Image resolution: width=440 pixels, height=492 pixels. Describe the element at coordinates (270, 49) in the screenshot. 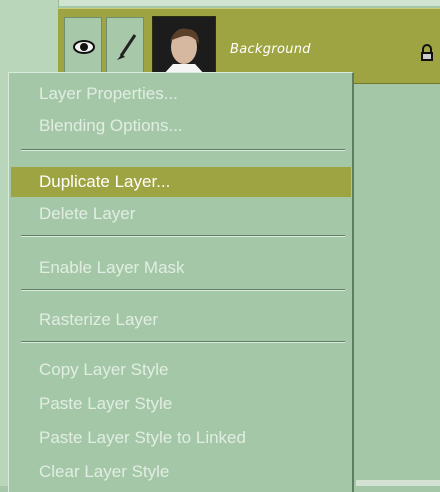

I see `layer-name: Background` at that location.